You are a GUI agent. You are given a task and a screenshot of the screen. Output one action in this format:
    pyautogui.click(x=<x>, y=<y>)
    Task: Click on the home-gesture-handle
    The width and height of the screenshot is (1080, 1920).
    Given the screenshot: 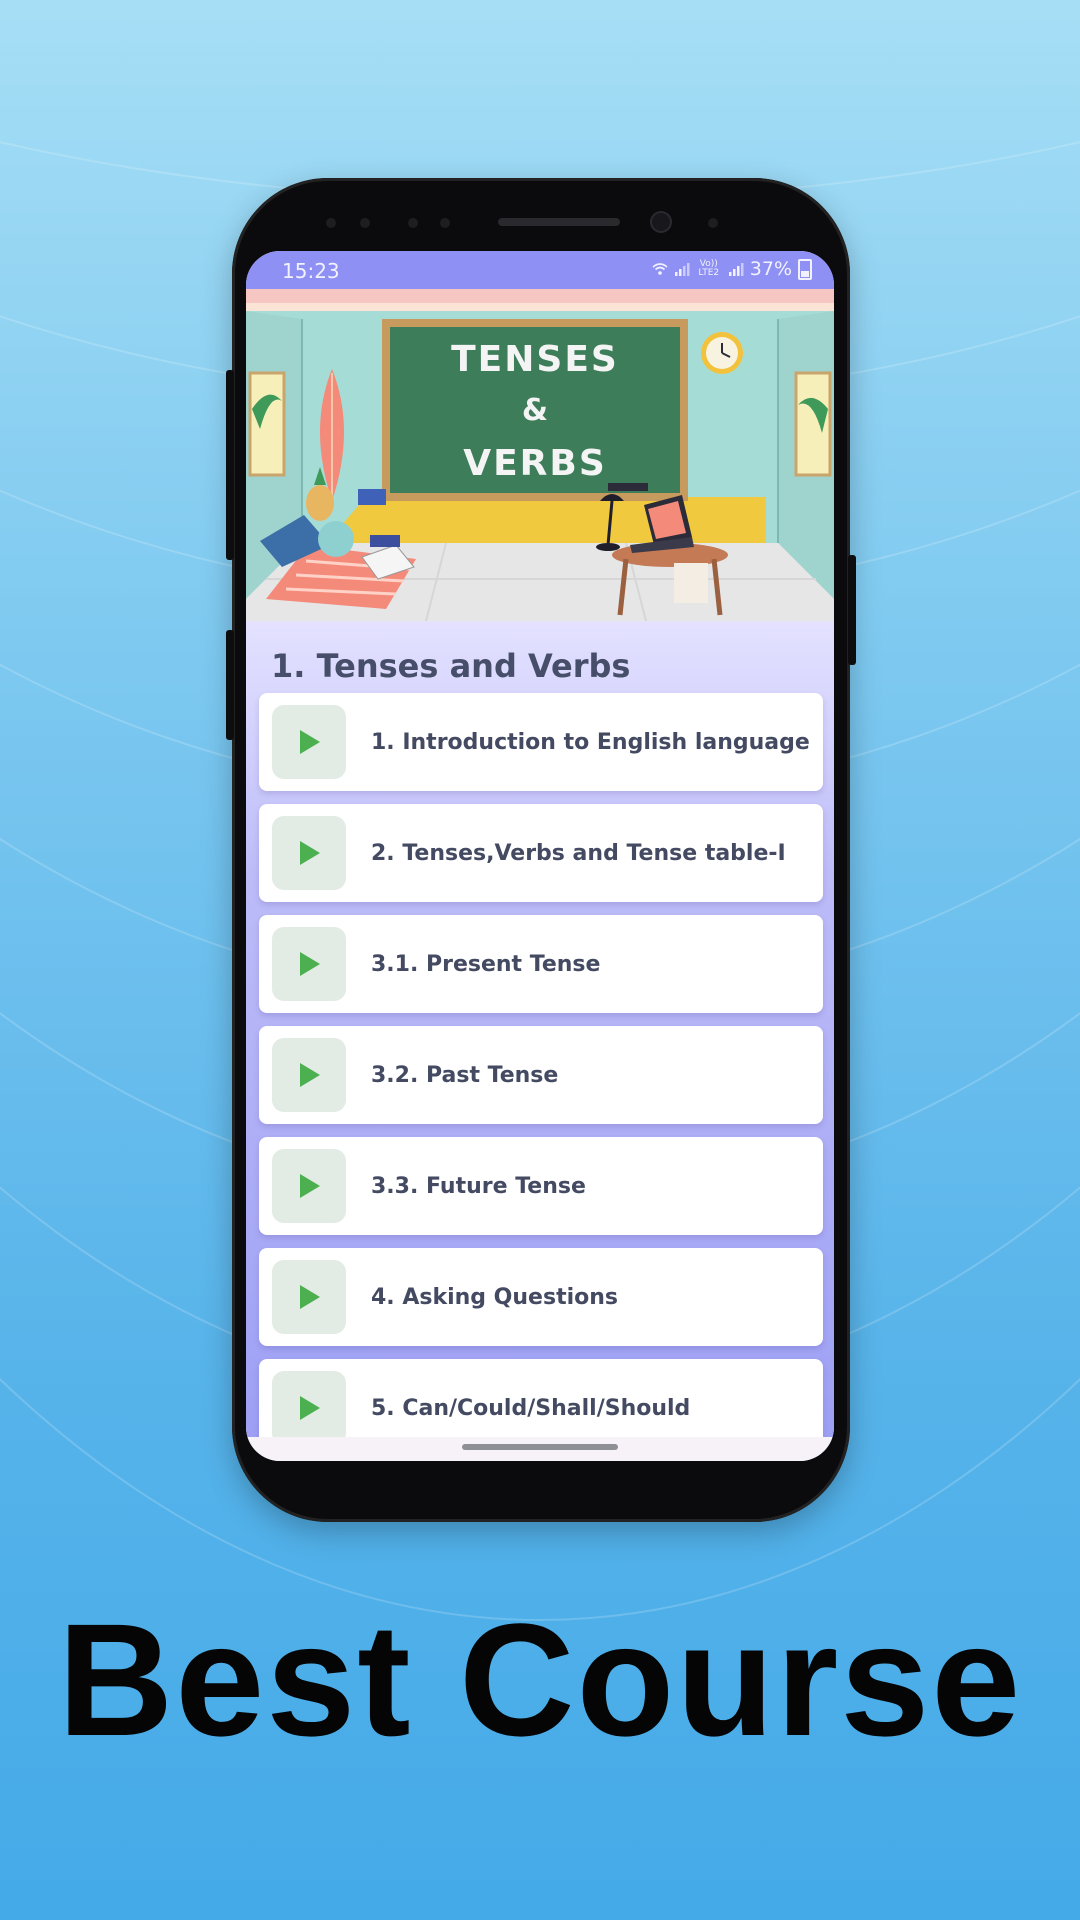 What is the action you would take?
    pyautogui.click(x=540, y=1447)
    